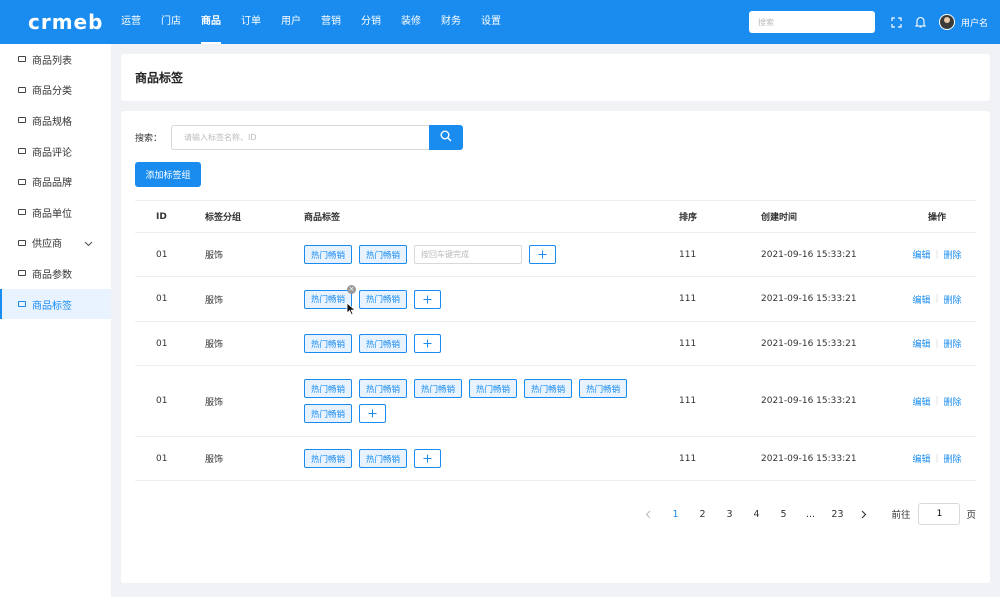 The image size is (1000, 597). I want to click on tag-list: 热门畅销 热门畅销, so click(430, 254).